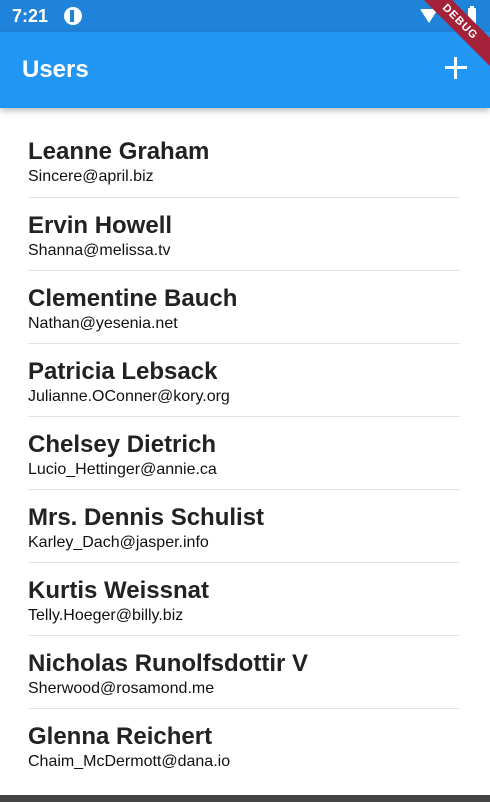 This screenshot has width=490, height=802. I want to click on add-icon, so click(456, 68).